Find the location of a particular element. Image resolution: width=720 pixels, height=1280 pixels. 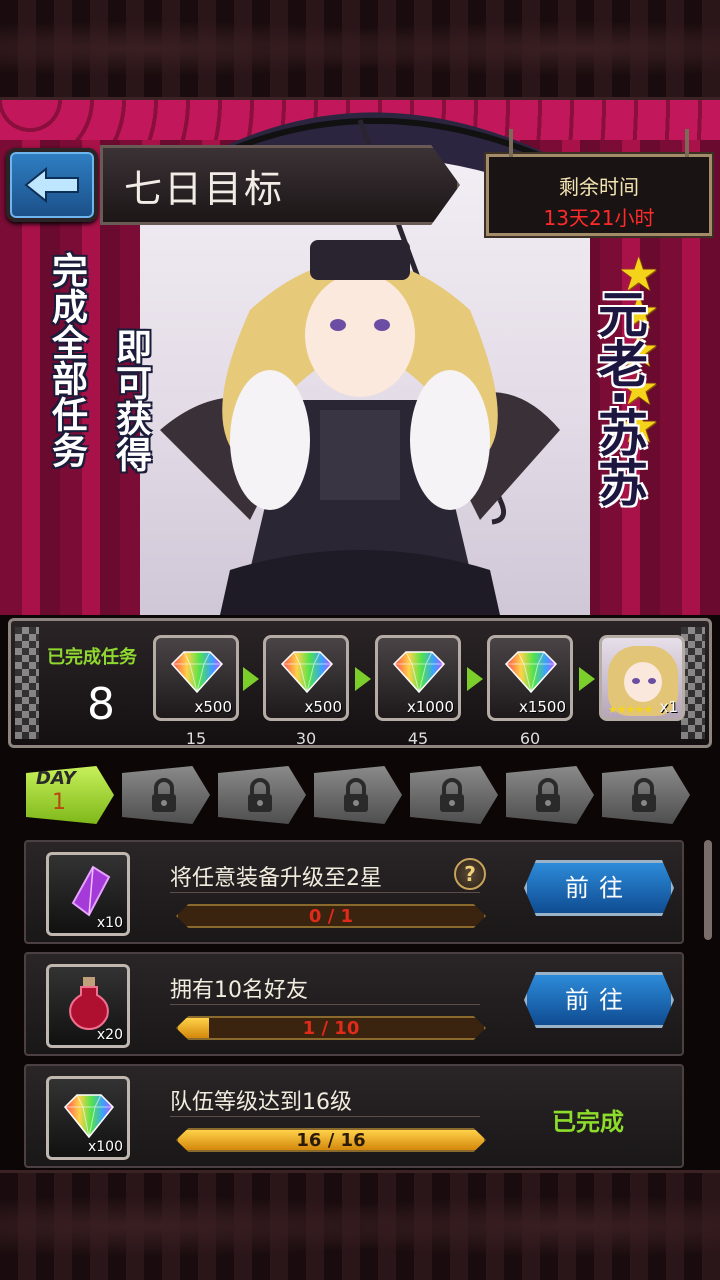

milestone-reward: x500 15 is located at coordinates (196, 691).